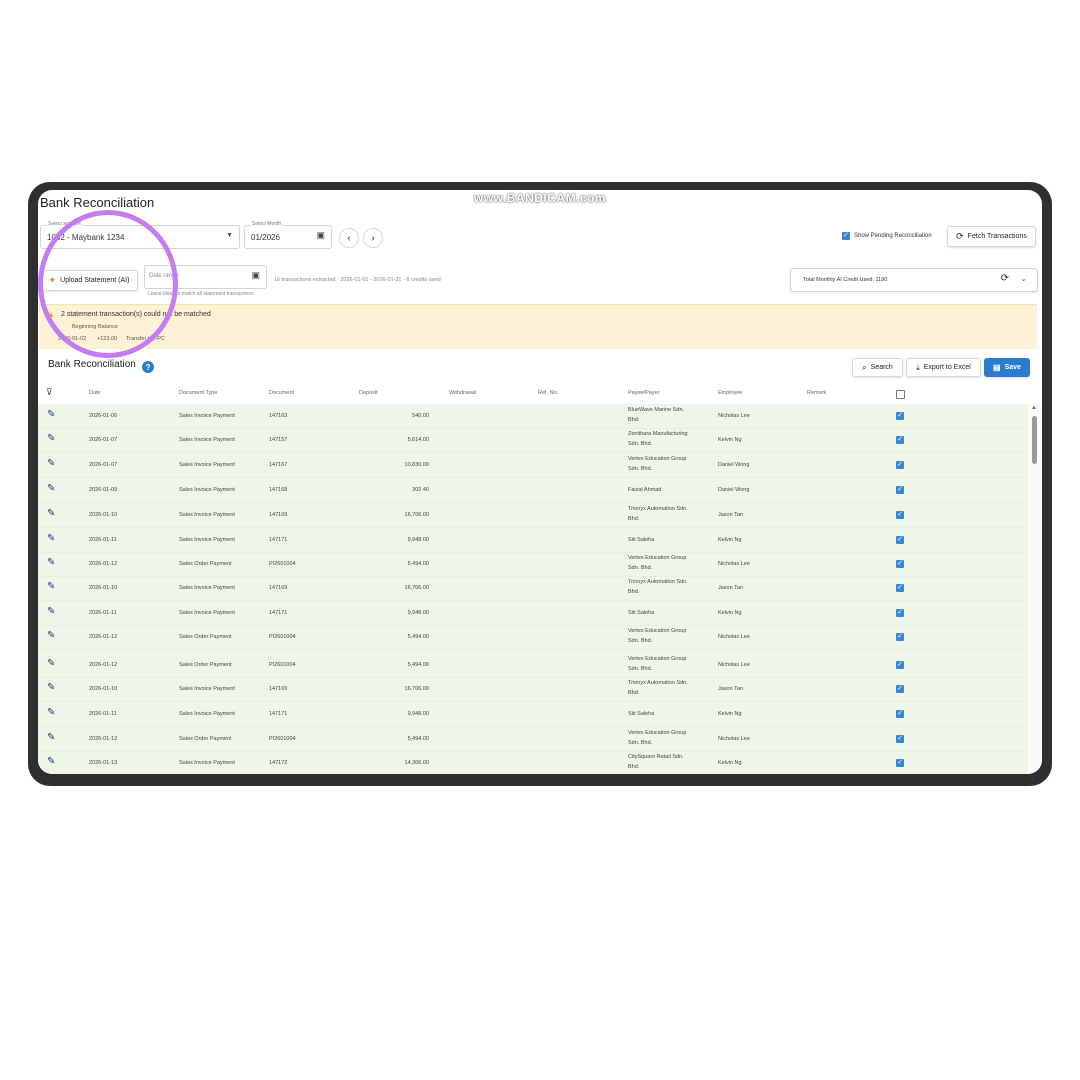 This screenshot has width=1080, height=1080. What do you see at coordinates (991, 236) in the screenshot?
I see `fetch-transactions-button: ⟳ Fetch Transactions` at bounding box center [991, 236].